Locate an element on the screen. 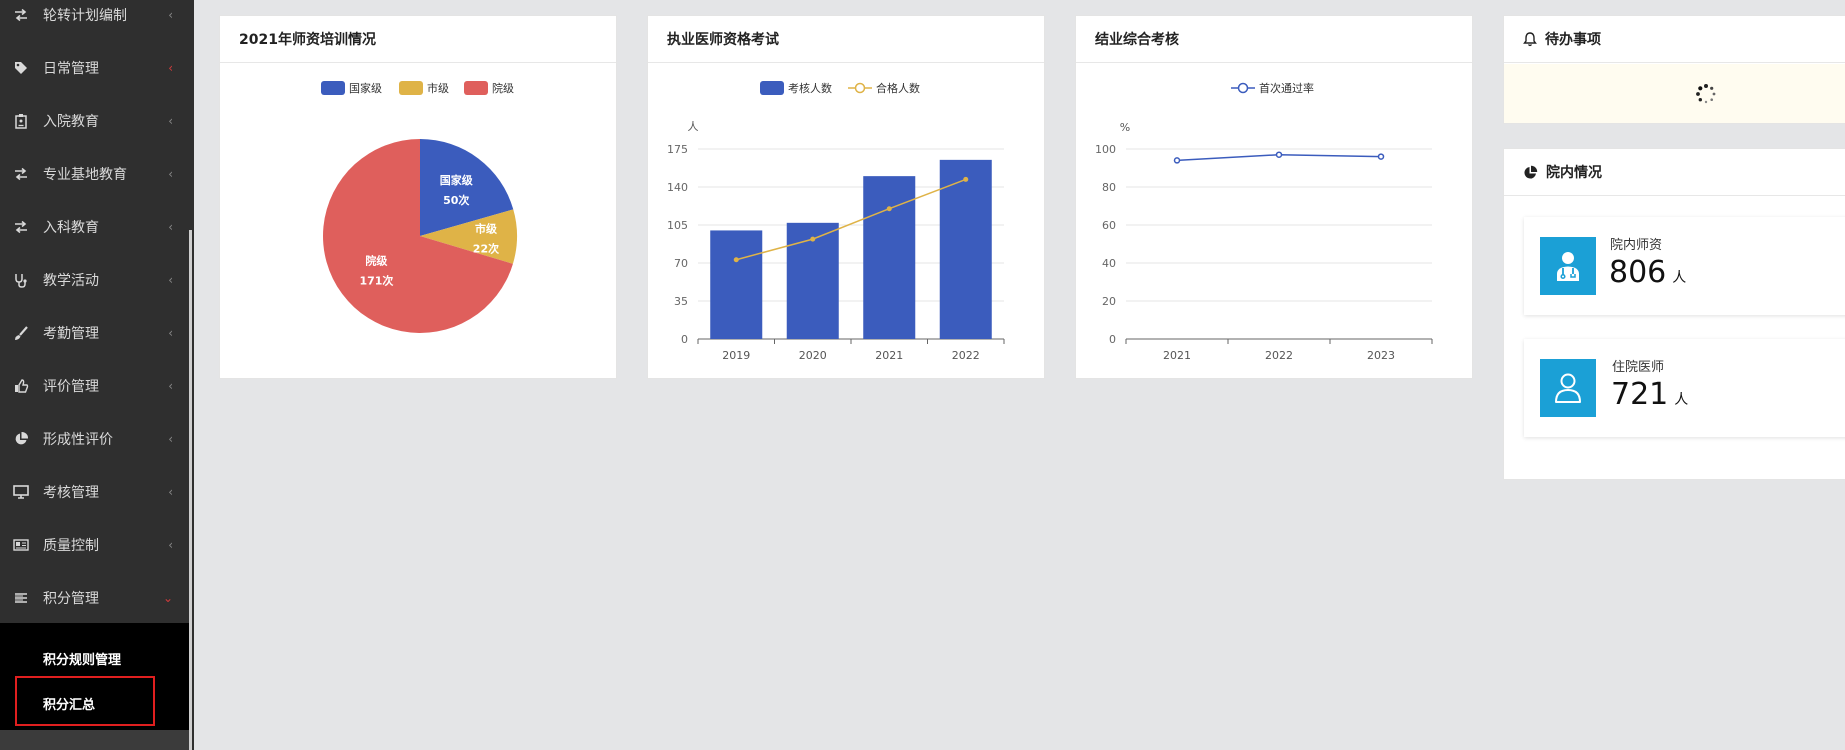  sidebar-item-6: 考勤管理 ‹ is located at coordinates (94, 332).